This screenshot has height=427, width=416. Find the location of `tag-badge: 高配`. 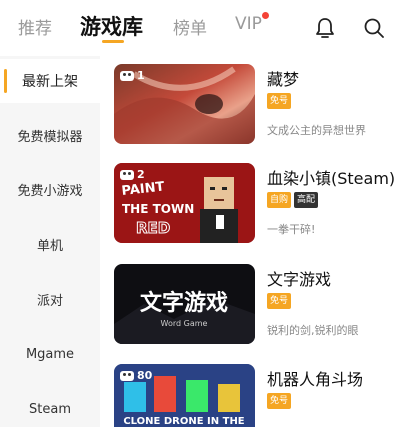

tag-badge: 高配 is located at coordinates (306, 200).